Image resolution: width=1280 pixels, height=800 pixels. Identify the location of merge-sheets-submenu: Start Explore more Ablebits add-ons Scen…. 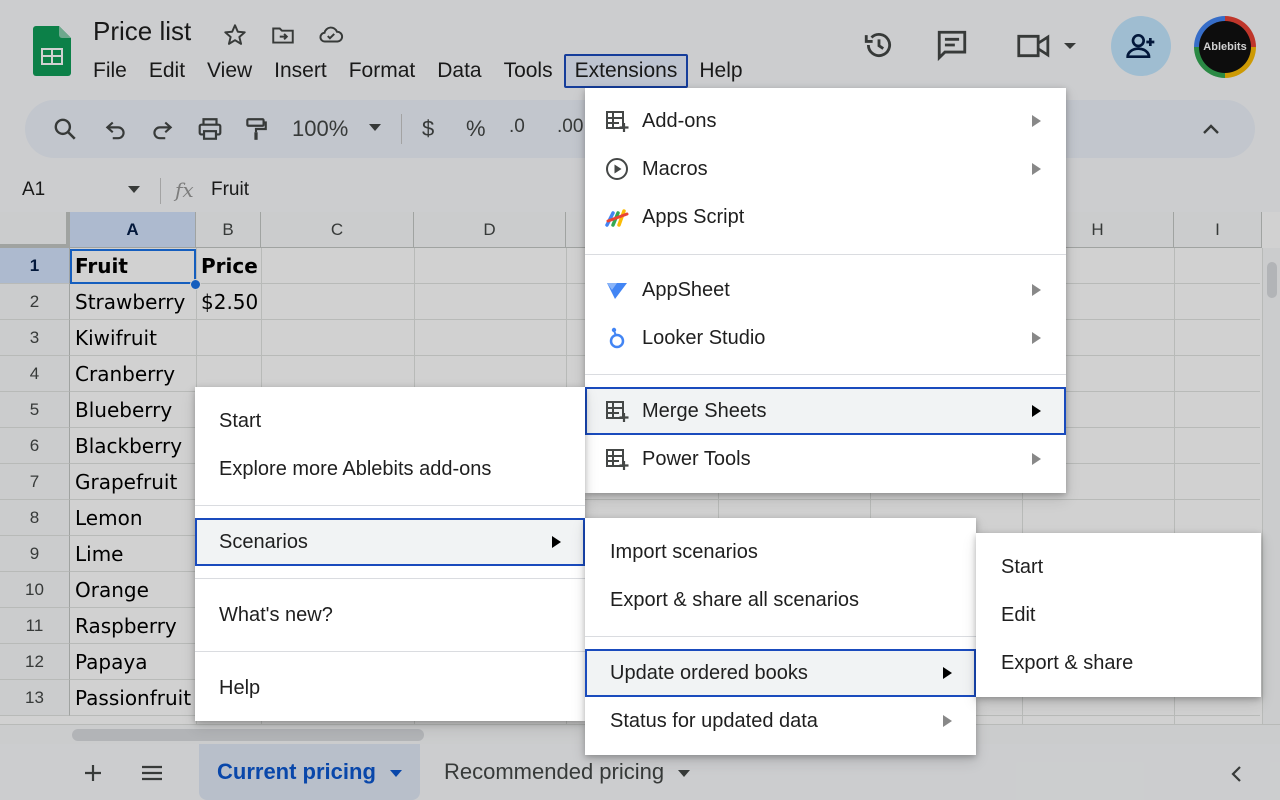
(390, 554).